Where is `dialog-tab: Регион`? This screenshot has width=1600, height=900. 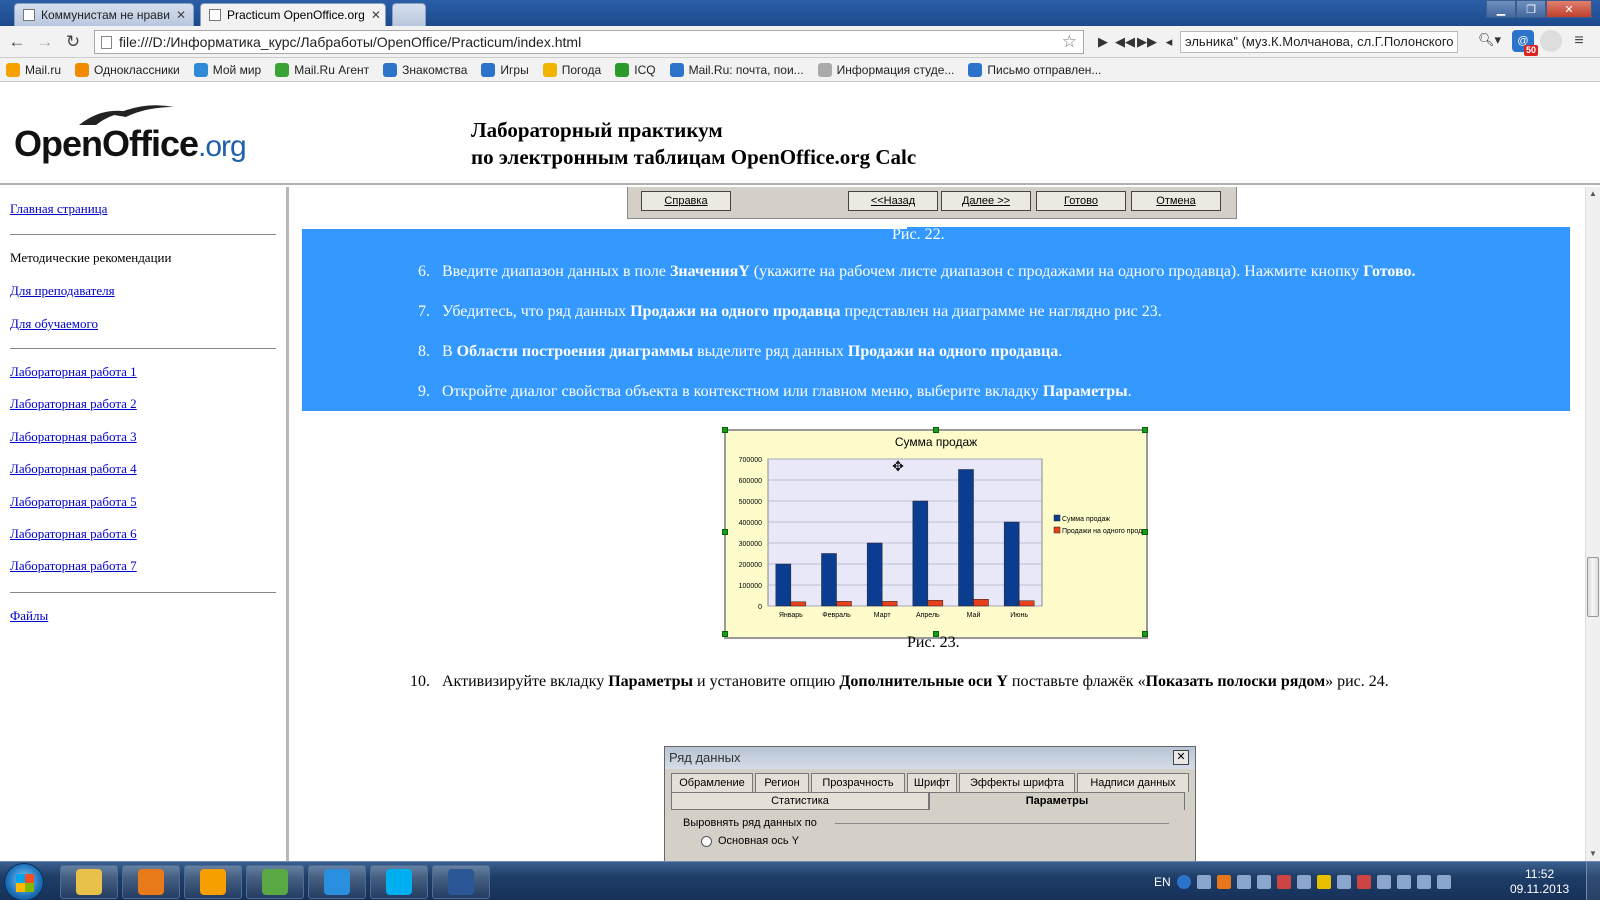 dialog-tab: Регион is located at coordinates (782, 782).